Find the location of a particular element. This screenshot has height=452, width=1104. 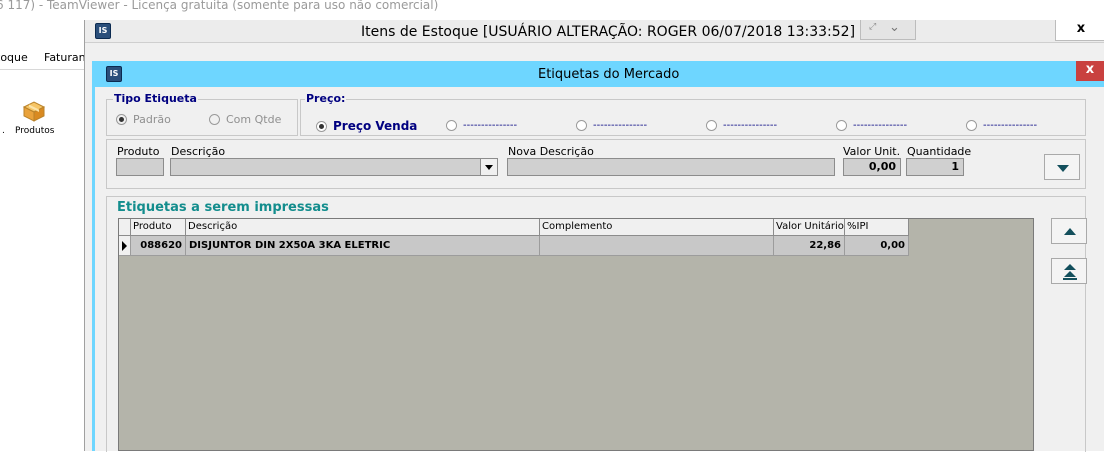

nova-descricao-label: Nova Descrição is located at coordinates (551, 151).